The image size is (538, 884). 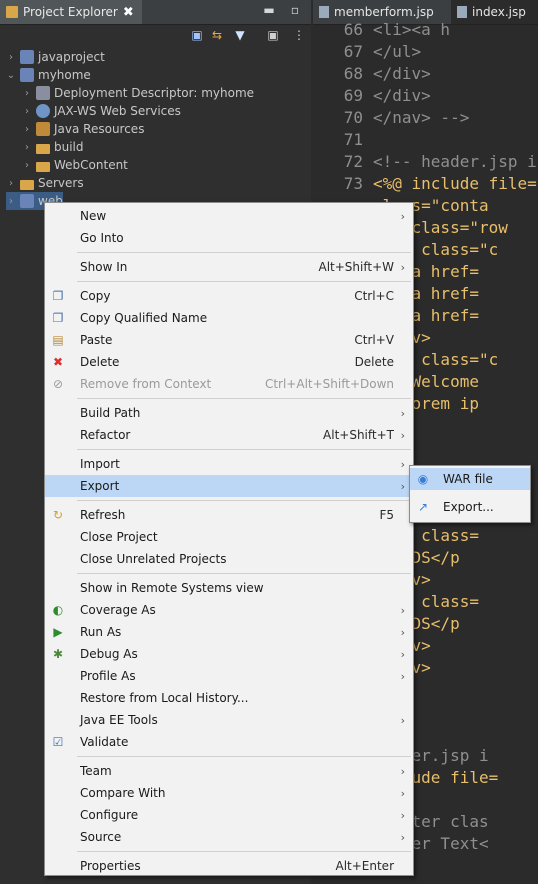 I want to click on tab-index: index.jsp, so click(x=494, y=12).